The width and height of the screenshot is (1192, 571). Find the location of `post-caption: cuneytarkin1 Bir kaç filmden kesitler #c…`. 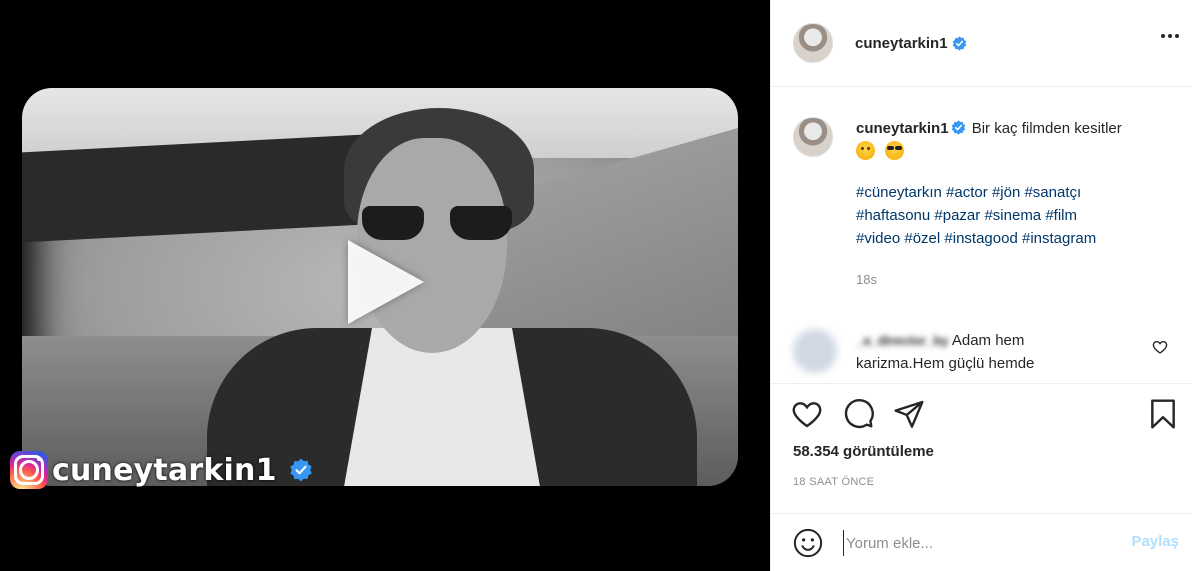

post-caption: cuneytarkin1 Bir kaç filmden kesitler #c… is located at coordinates (983, 204).